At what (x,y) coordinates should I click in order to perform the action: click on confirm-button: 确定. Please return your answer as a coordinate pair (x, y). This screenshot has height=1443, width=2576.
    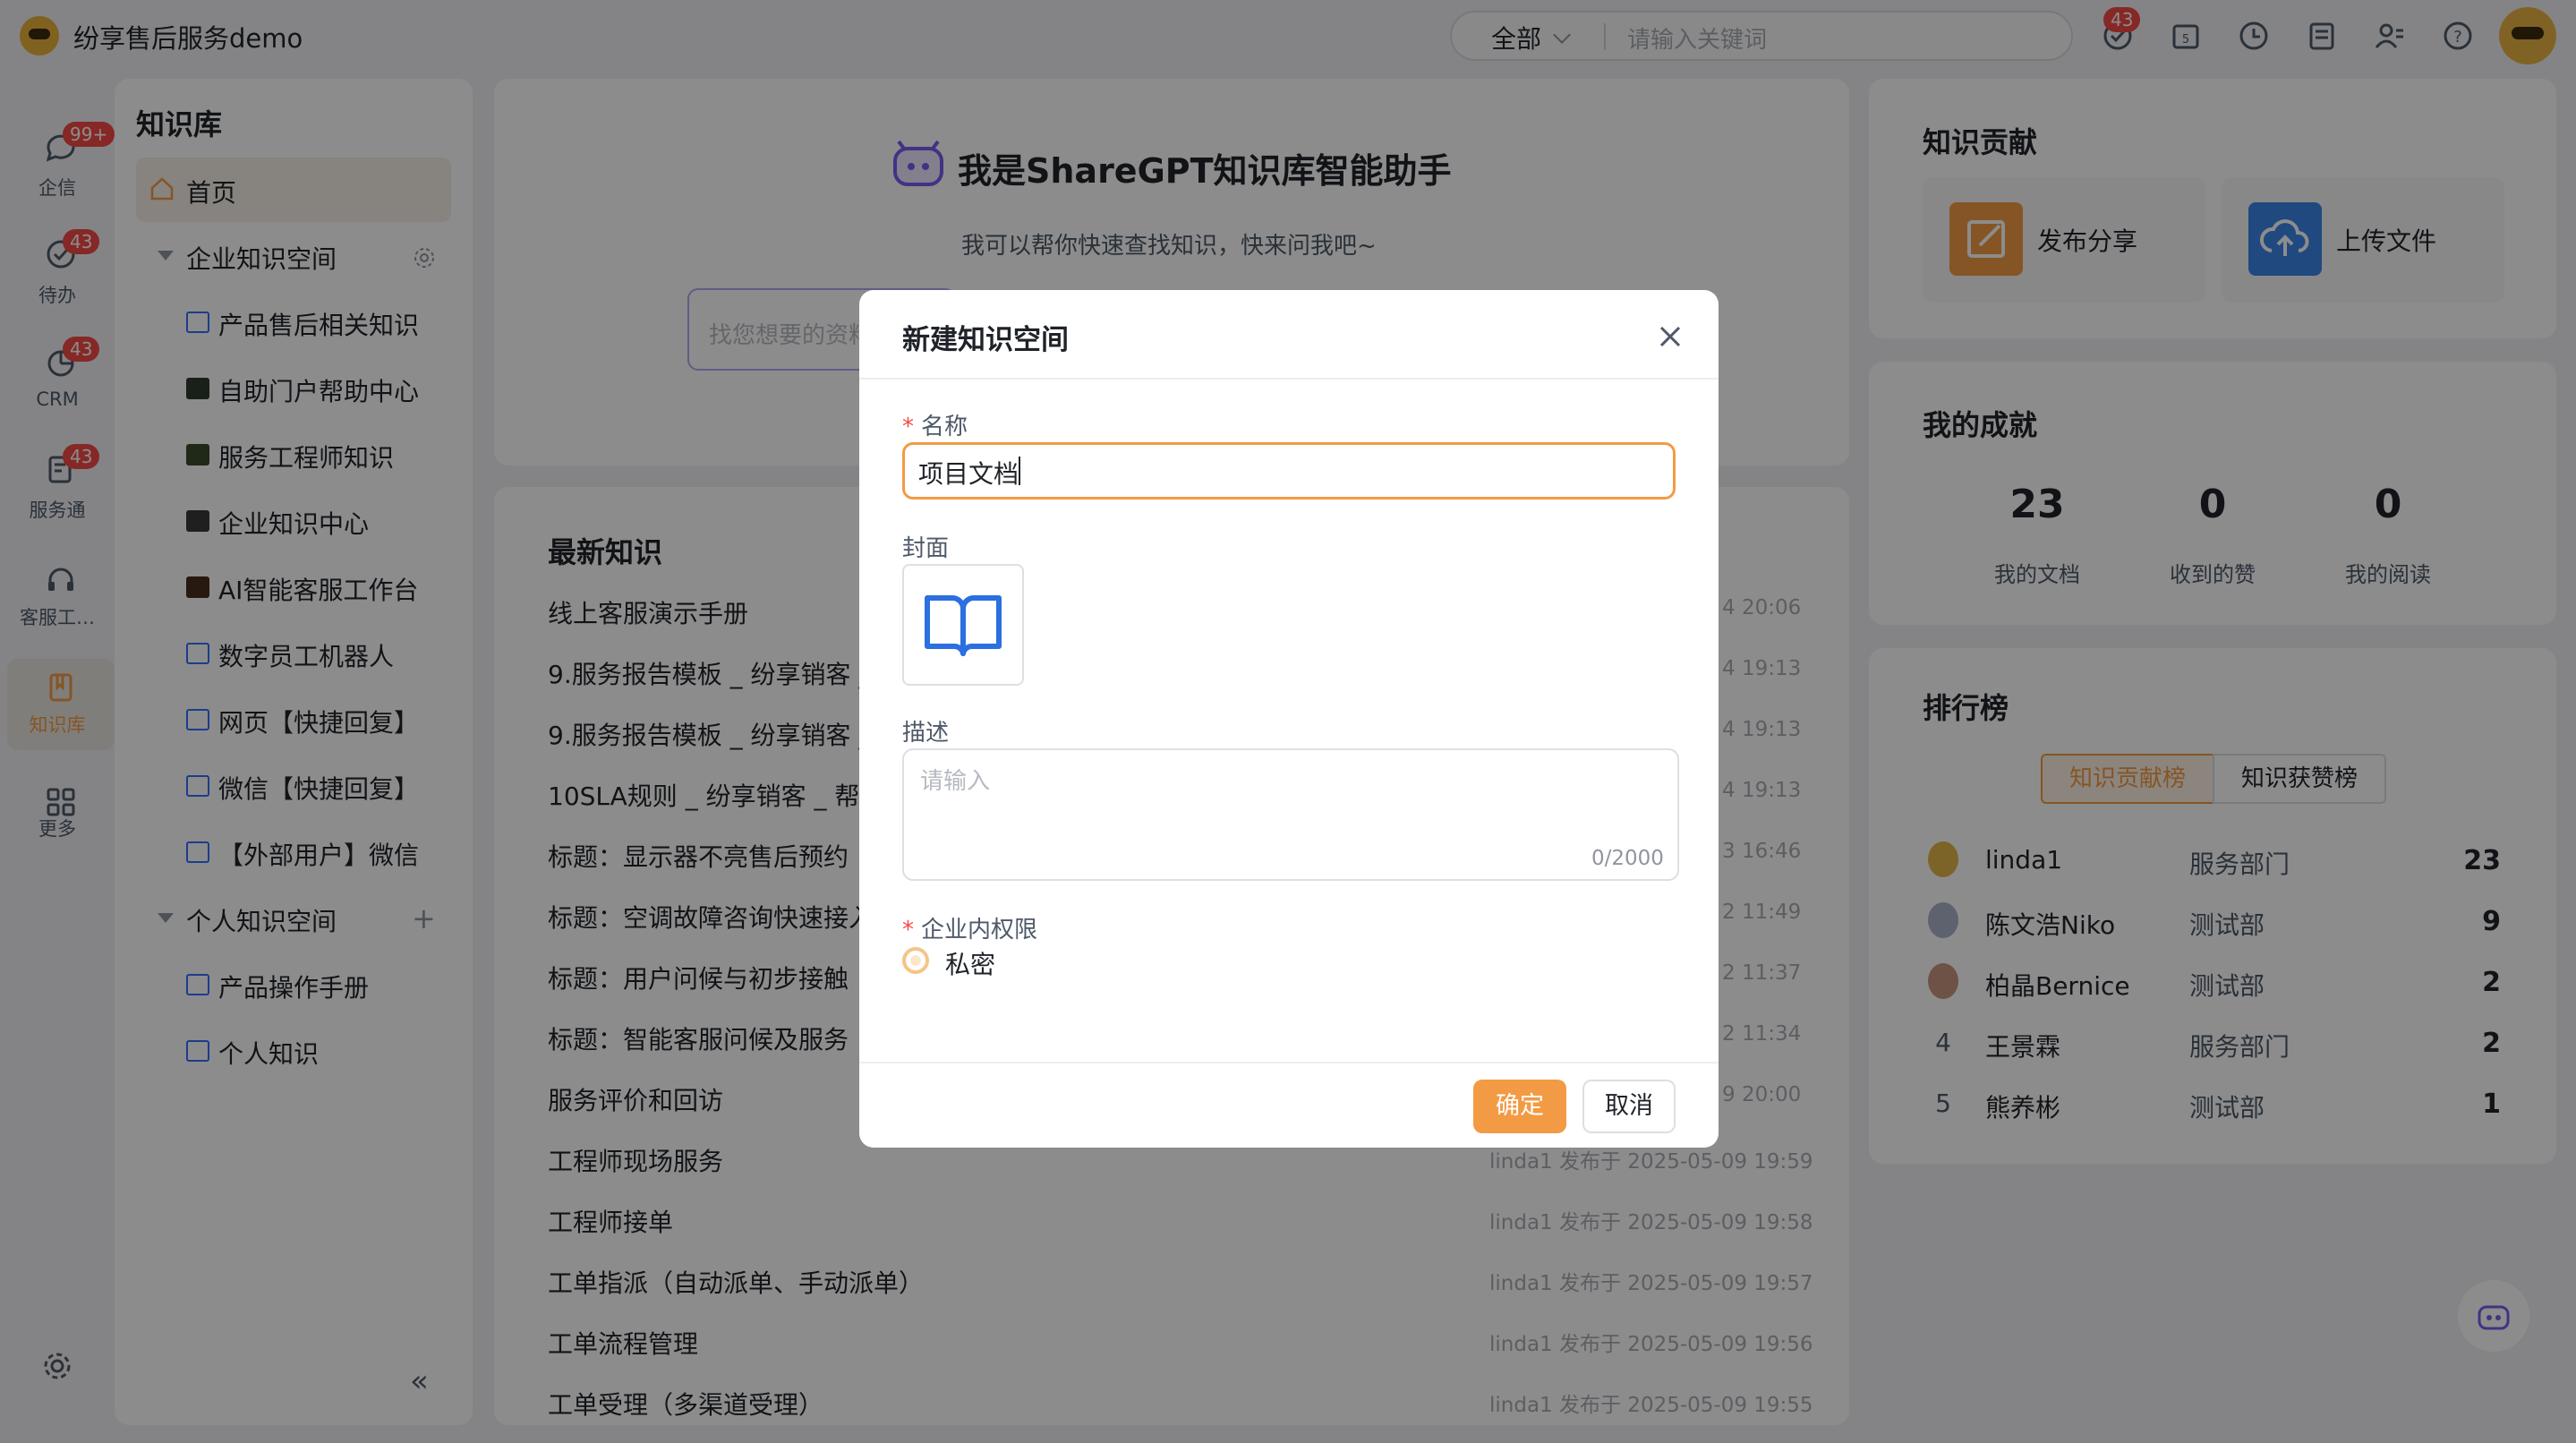
    Looking at the image, I should click on (1519, 1106).